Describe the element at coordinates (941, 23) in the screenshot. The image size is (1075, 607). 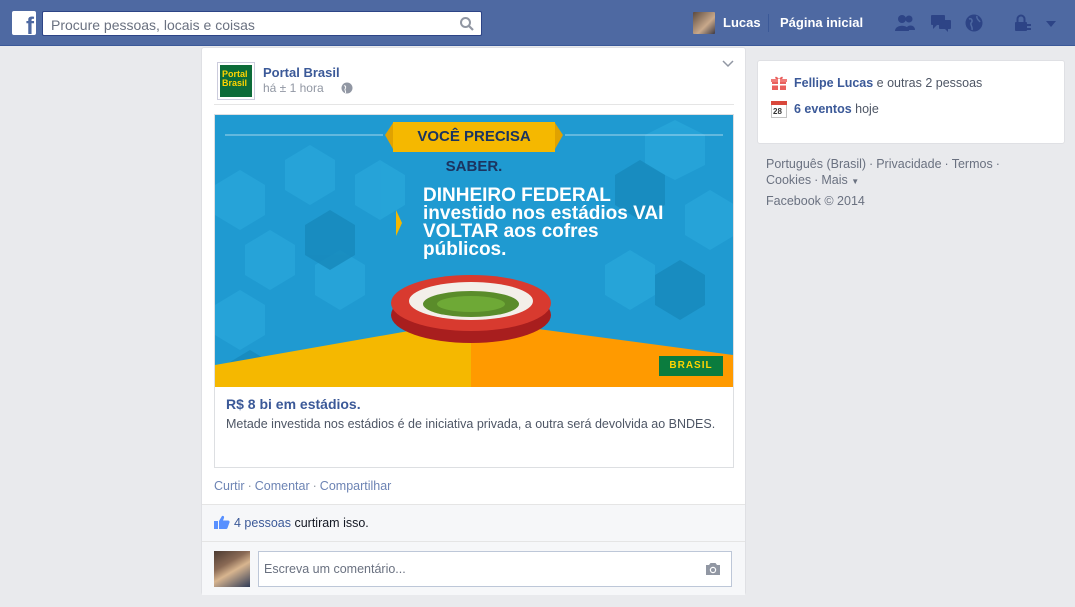
I see `messages-icon` at that location.